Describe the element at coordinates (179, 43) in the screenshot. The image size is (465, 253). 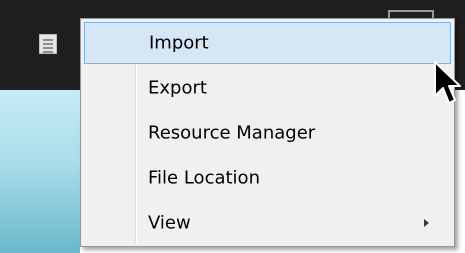
I see `menu-item-label: Import` at that location.